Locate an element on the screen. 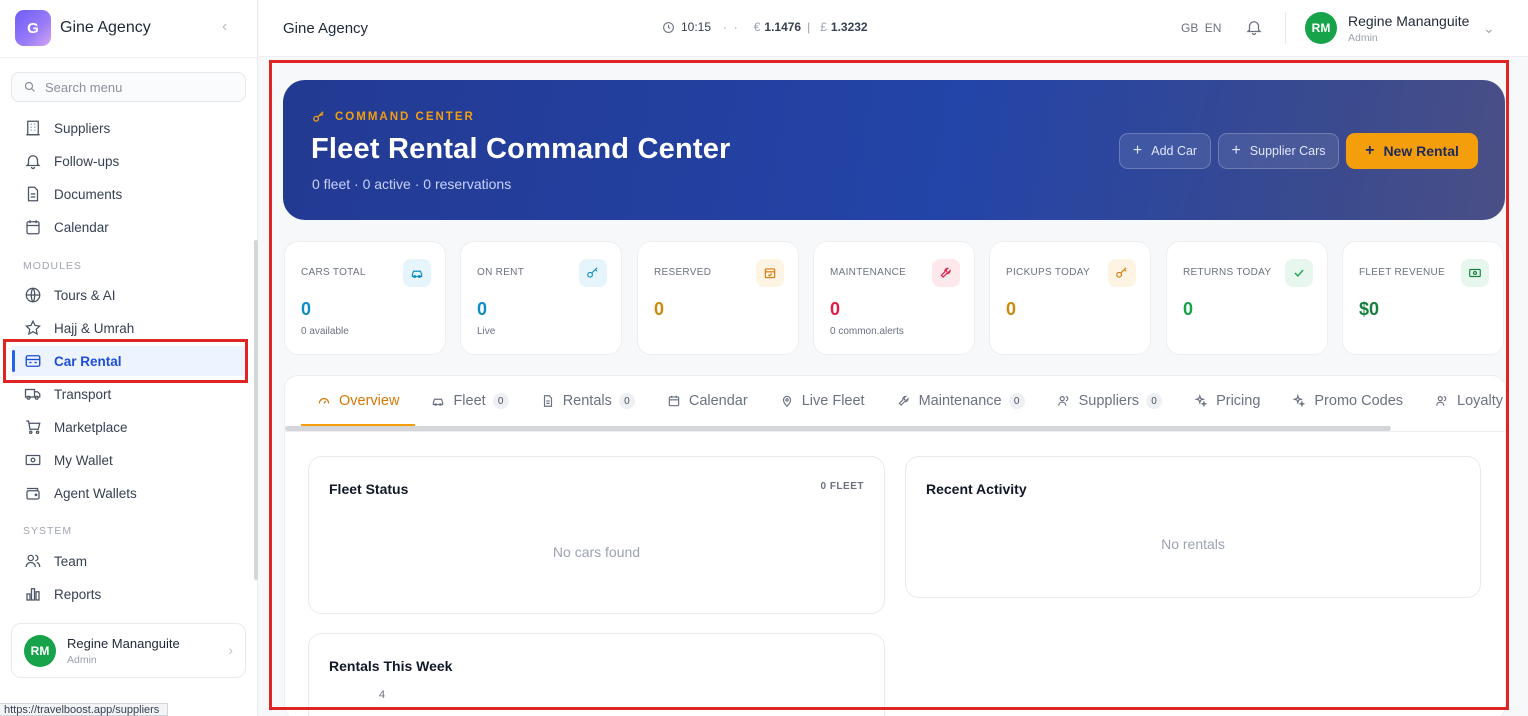  stat-card-maintenance: MAINTENANCE 0 0 common.alerts is located at coordinates (894, 298).